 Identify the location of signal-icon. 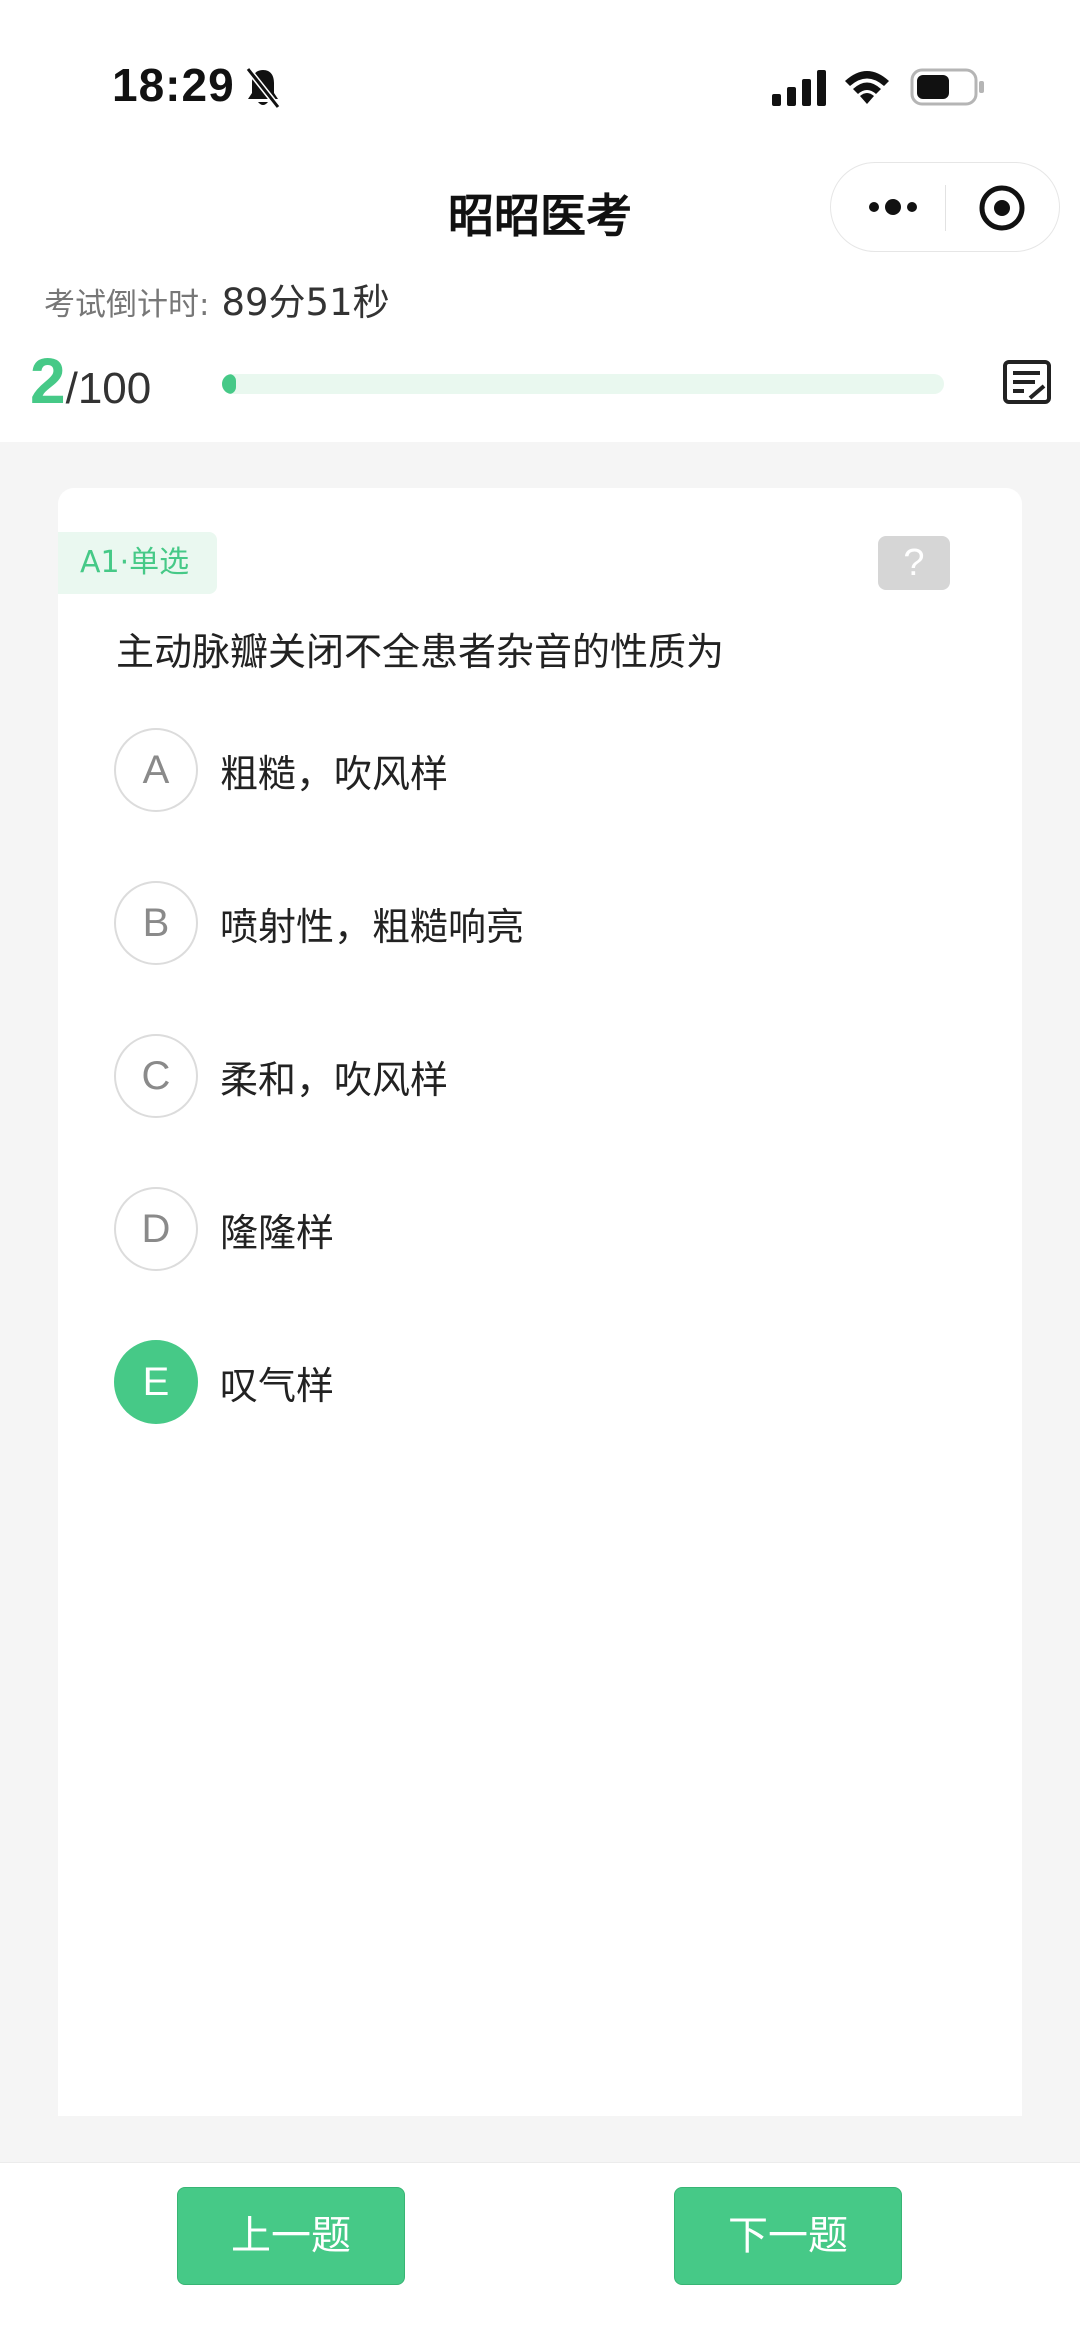
(799, 88).